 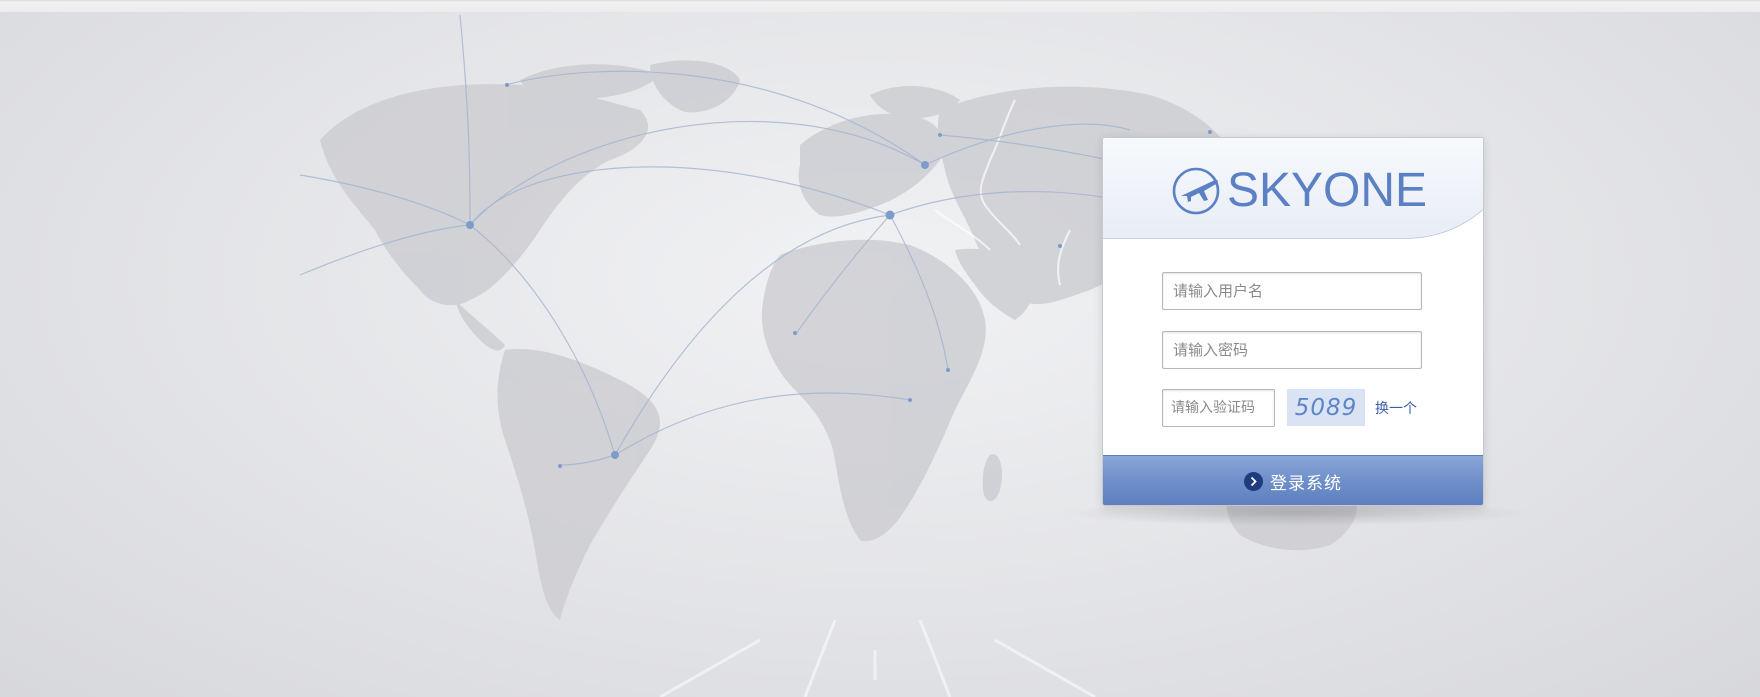 What do you see at coordinates (1292, 291) in the screenshot?
I see `username-input` at bounding box center [1292, 291].